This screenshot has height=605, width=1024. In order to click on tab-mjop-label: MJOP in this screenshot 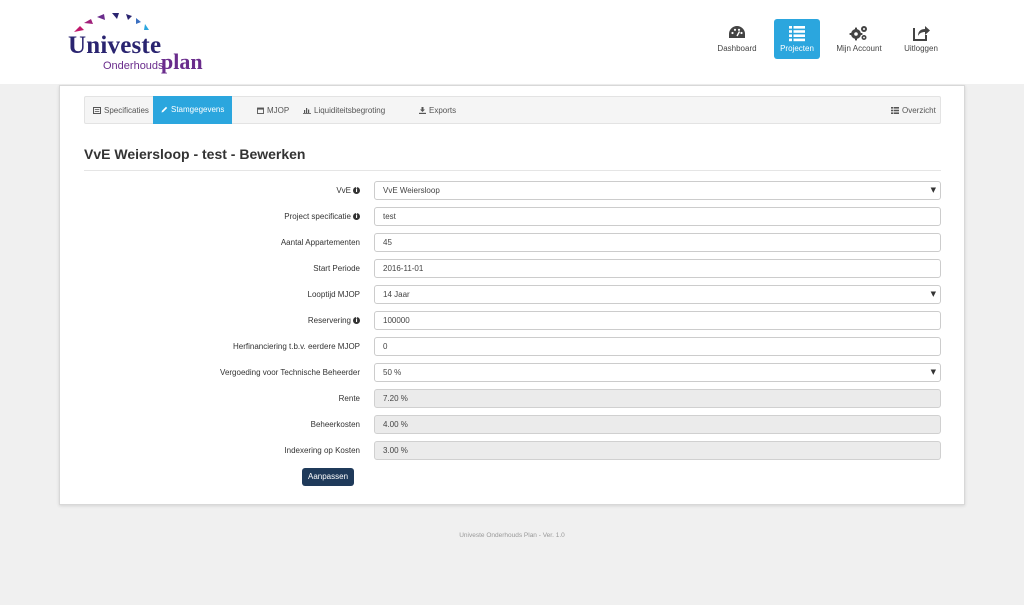, I will do `click(278, 110)`.